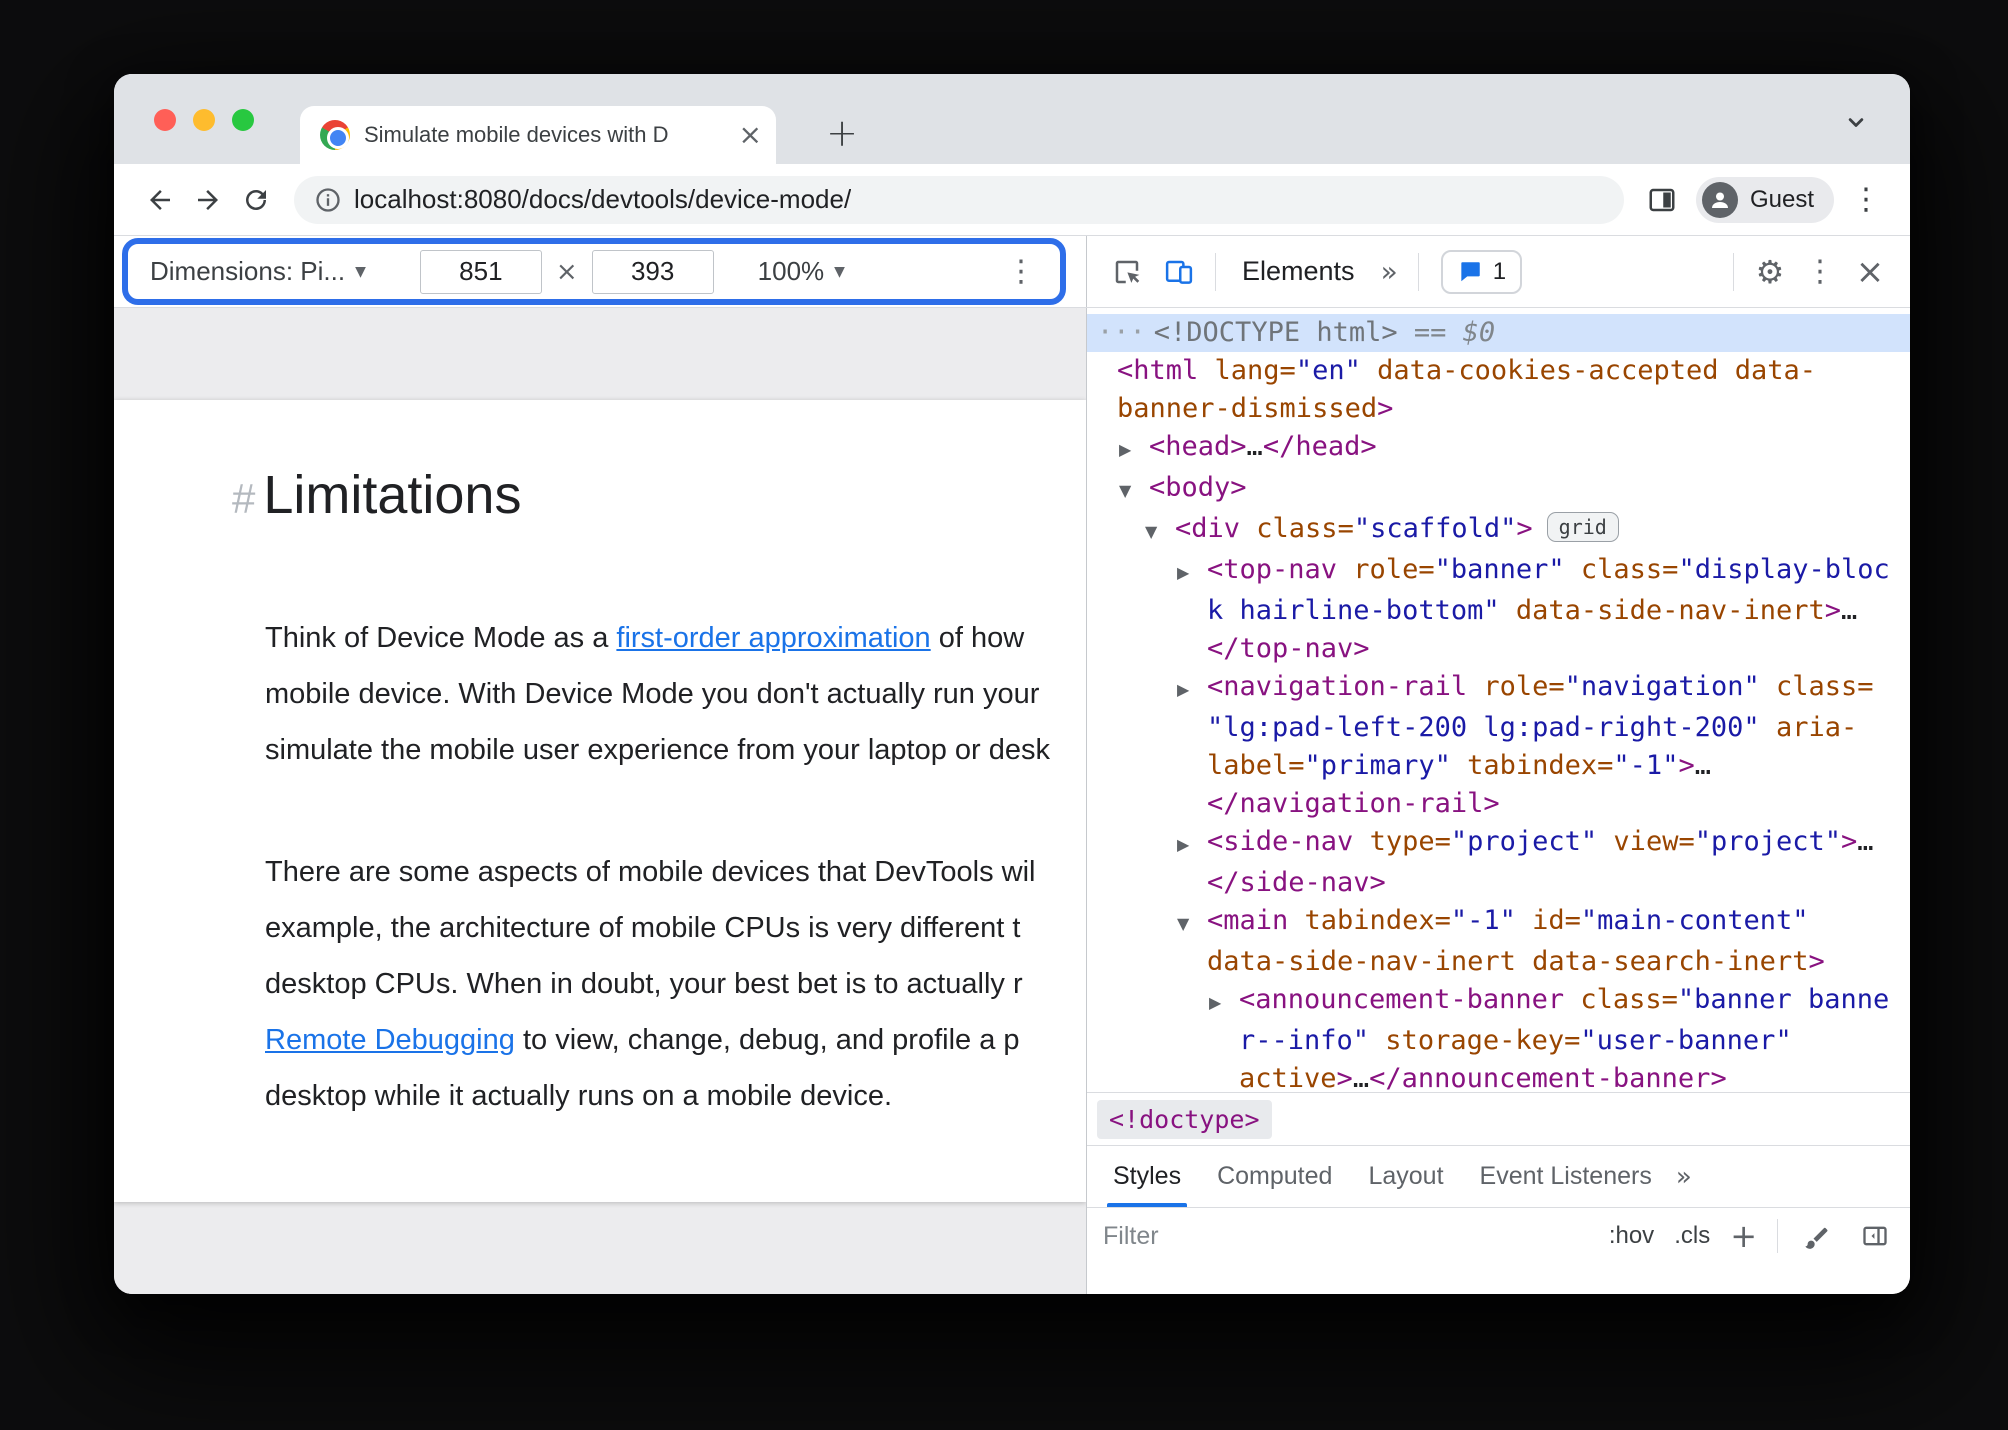 The height and width of the screenshot is (1430, 2008). I want to click on toolbar-separator, so click(1418, 271).